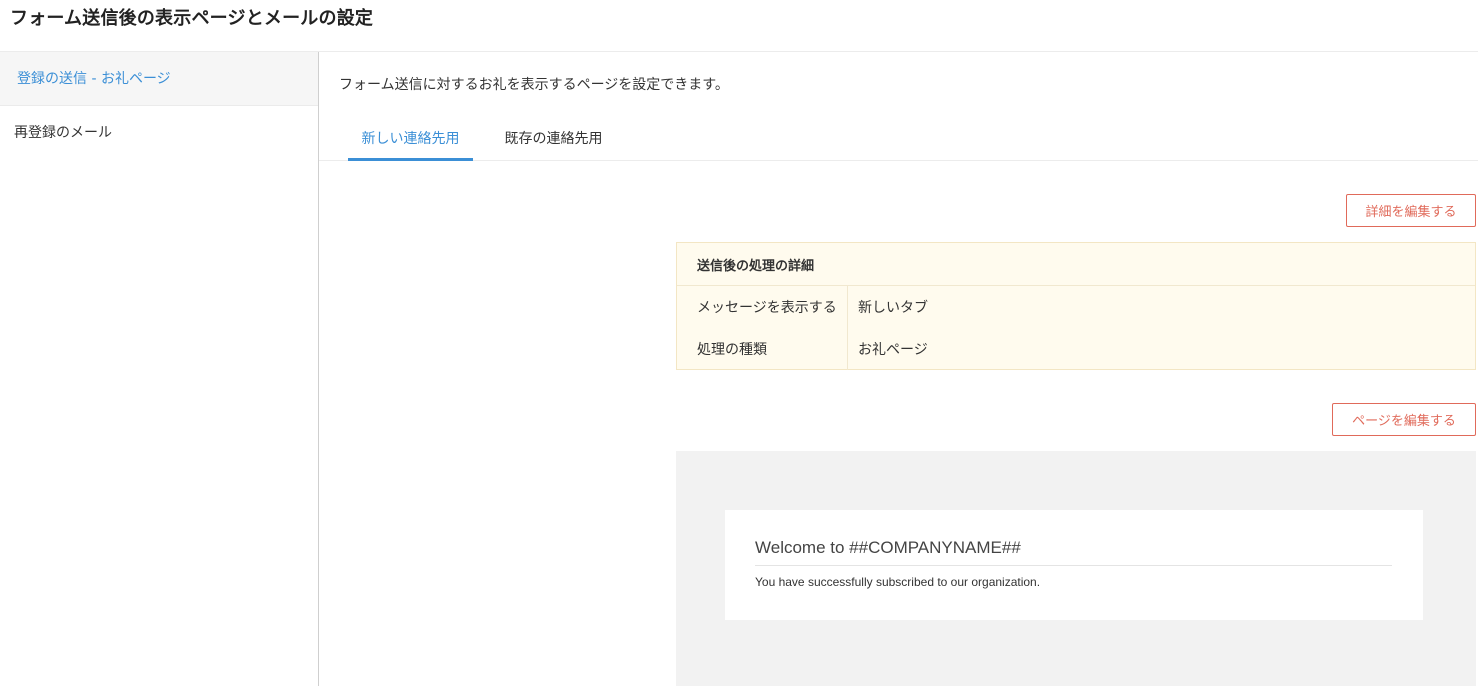 Image resolution: width=1478 pixels, height=686 pixels. Describe the element at coordinates (893, 308) in the screenshot. I see `details-value-display-message: 新しいタブ` at that location.